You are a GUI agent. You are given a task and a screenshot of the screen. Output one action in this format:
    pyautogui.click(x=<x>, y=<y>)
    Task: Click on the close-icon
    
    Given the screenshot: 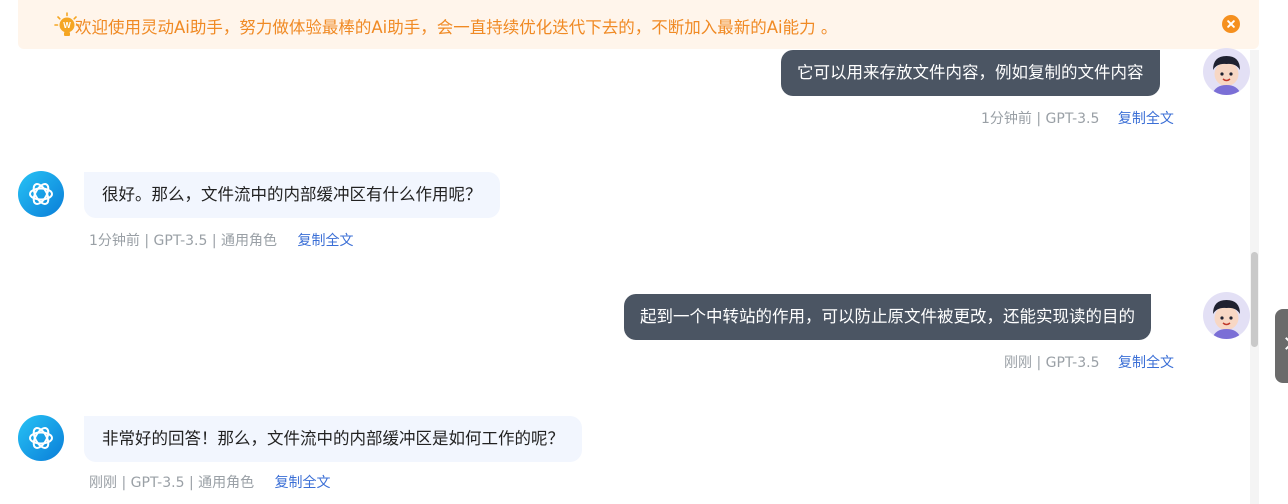 What is the action you would take?
    pyautogui.click(x=1231, y=24)
    